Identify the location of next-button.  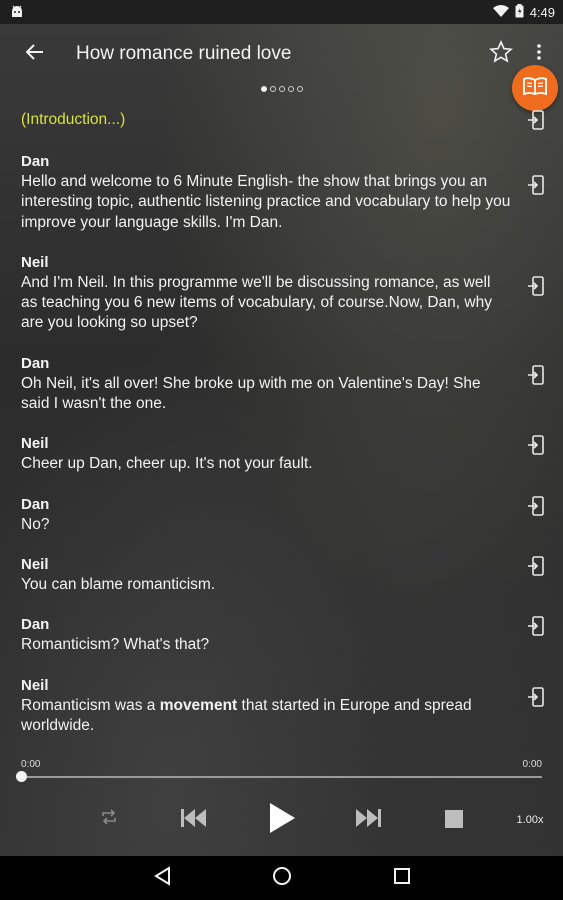
(368, 820).